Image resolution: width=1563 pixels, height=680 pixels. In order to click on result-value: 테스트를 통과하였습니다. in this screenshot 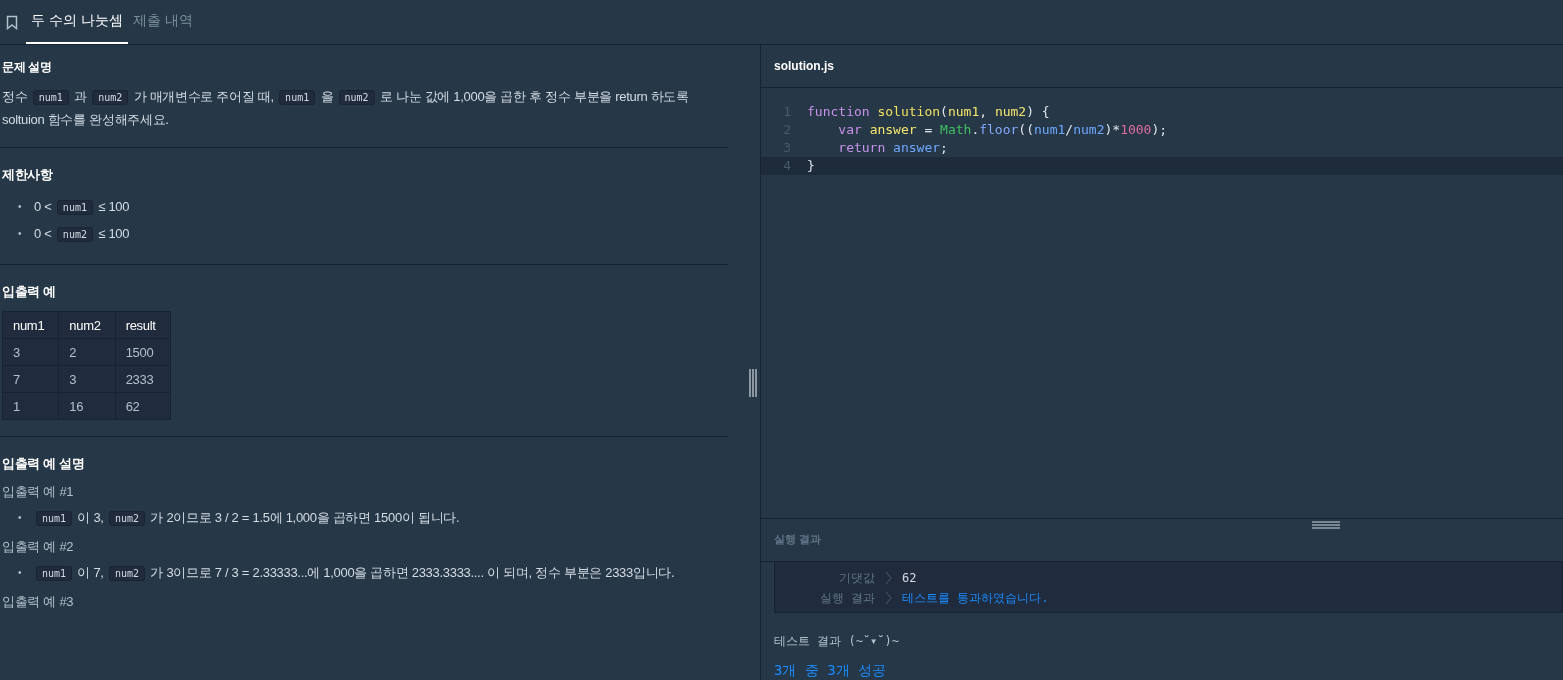, I will do `click(975, 598)`.